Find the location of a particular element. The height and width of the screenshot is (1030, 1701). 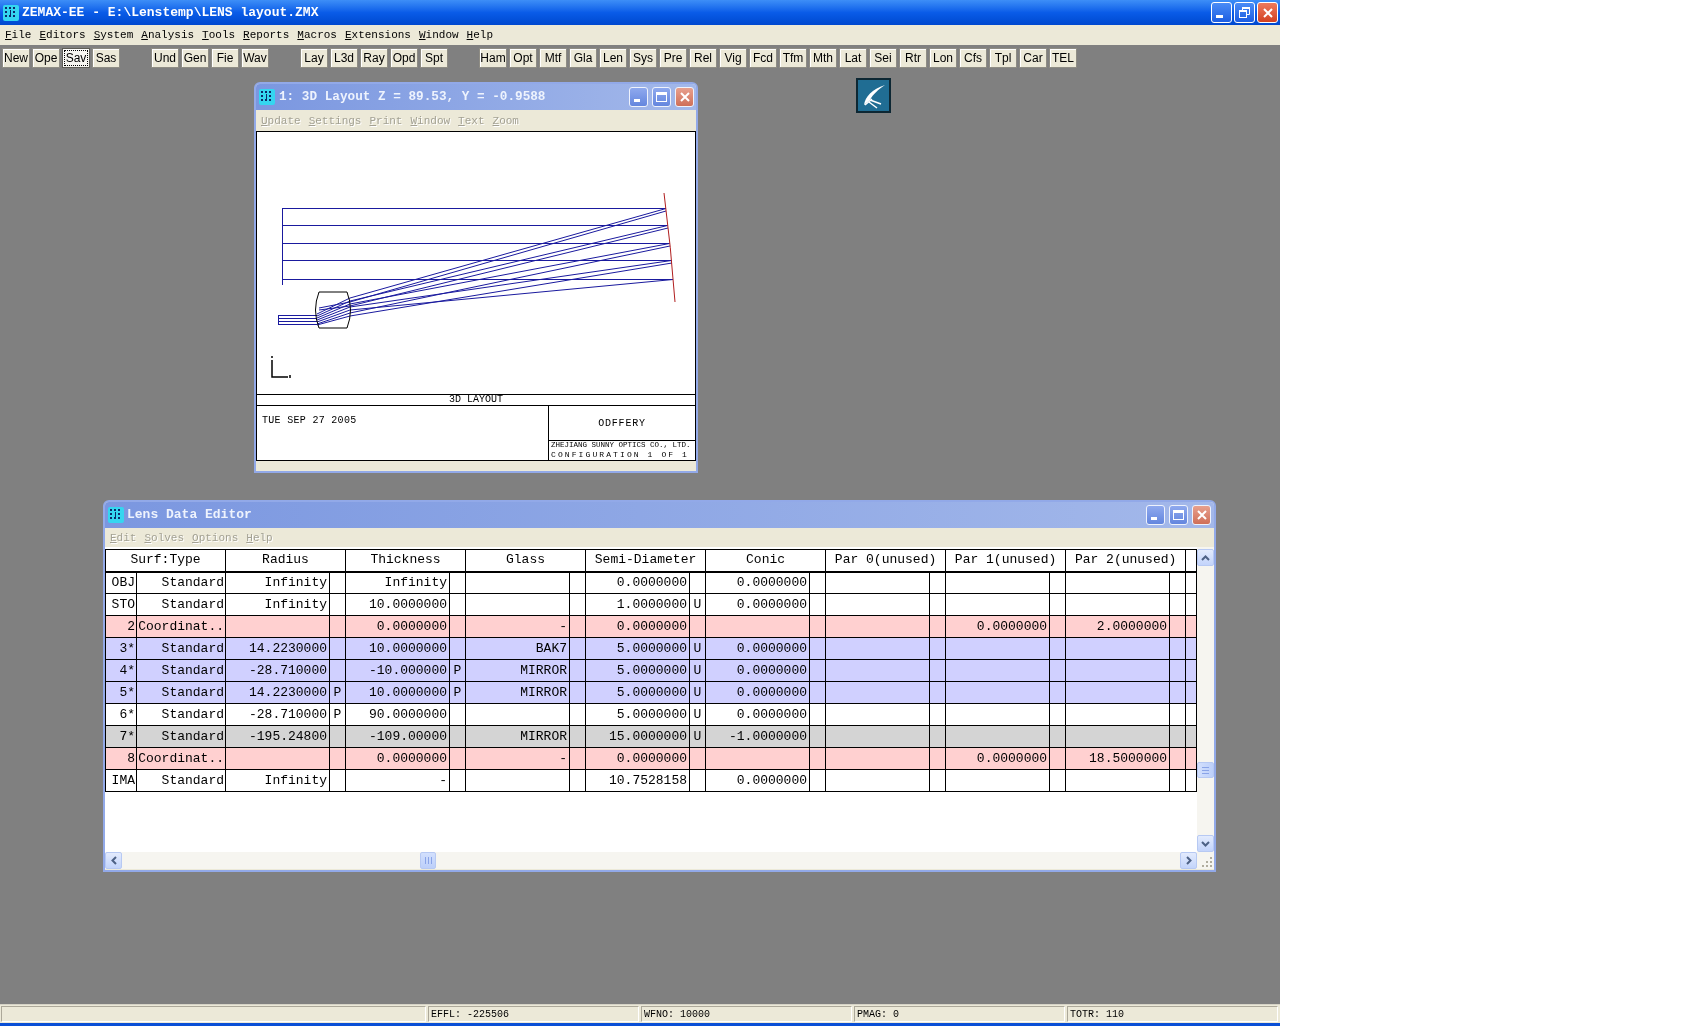

toolbar-button: Sei is located at coordinates (883, 57).